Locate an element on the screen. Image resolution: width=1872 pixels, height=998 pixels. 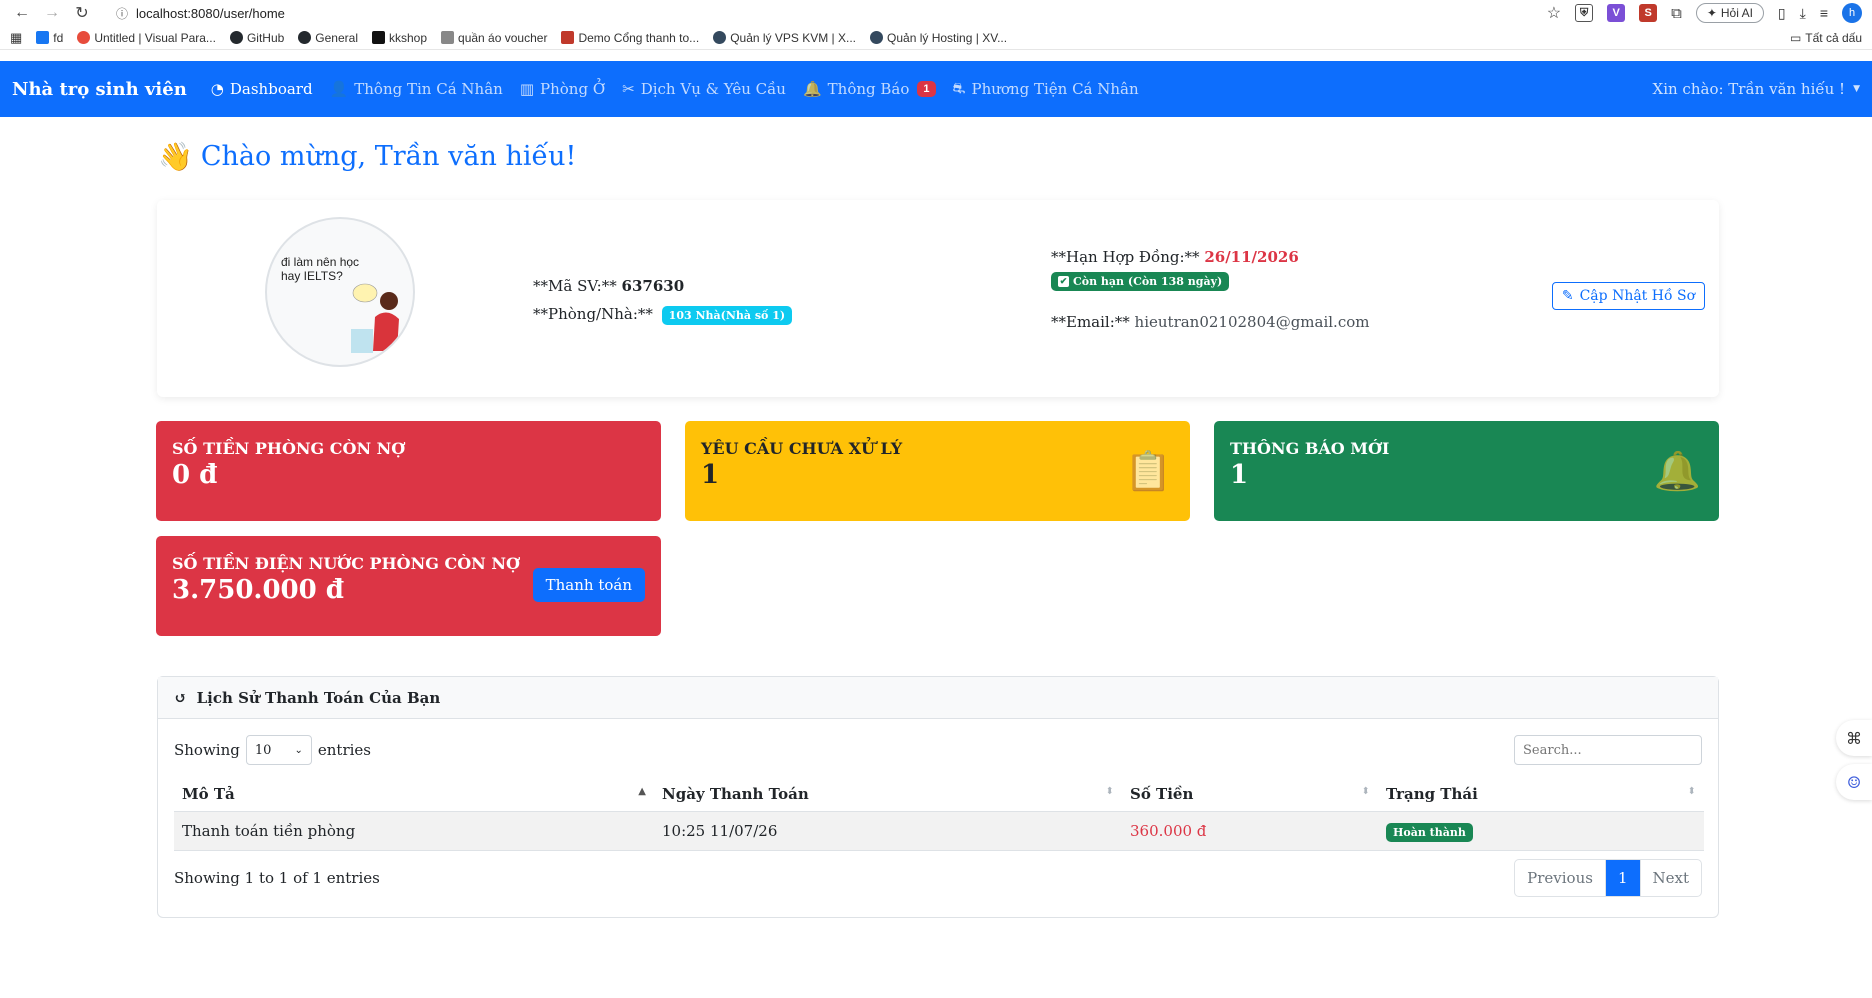
email-row: **Email:** hieutran02102804@gmail.com is located at coordinates (1210, 322).